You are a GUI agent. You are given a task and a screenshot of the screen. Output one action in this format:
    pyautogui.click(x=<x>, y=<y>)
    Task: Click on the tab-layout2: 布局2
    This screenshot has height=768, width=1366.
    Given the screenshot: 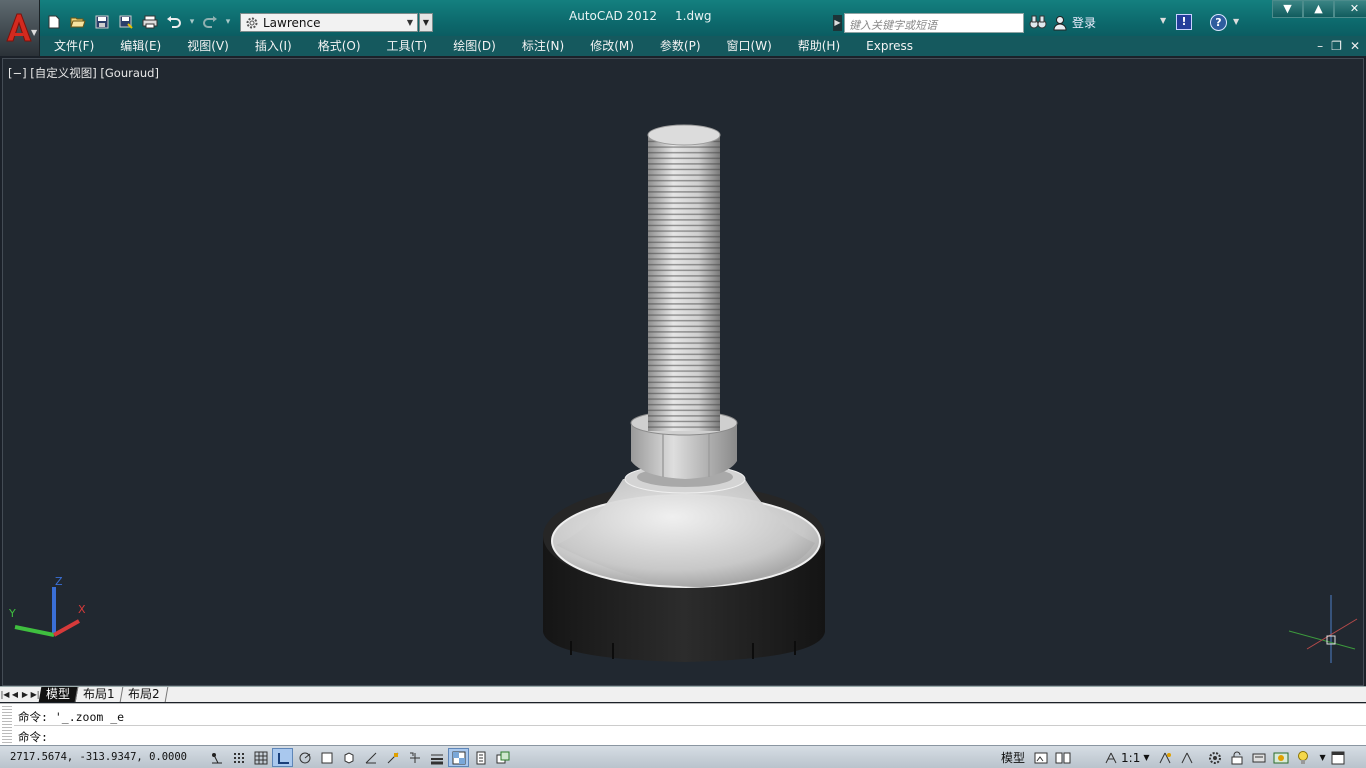 What is the action you would take?
    pyautogui.click(x=144, y=694)
    